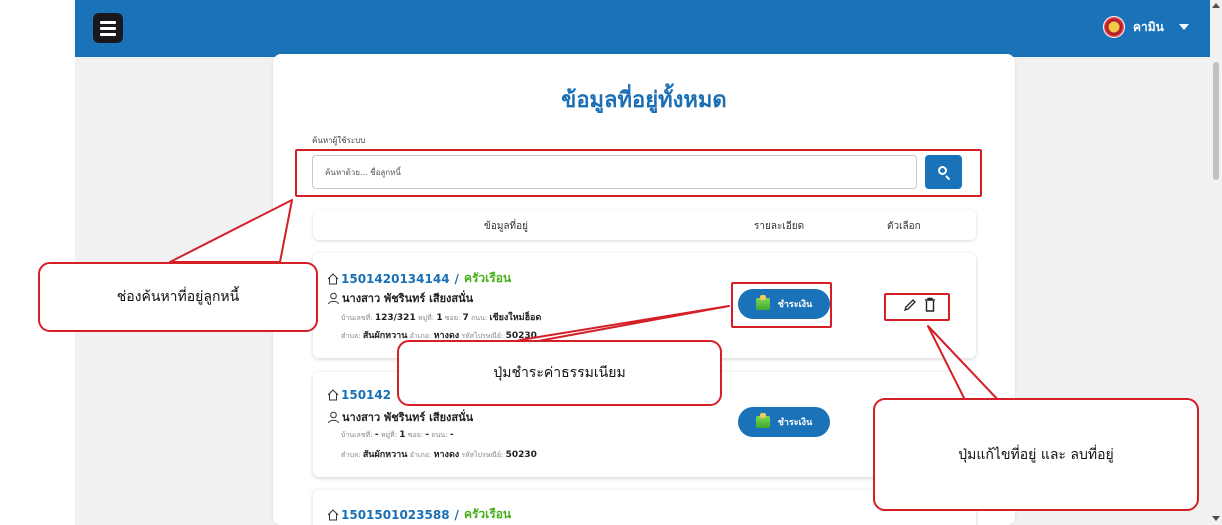  I want to click on edit-delete-annotation: ปุ่มแก้ไขที่อยู่ และ ลบที่อยู่, so click(1036, 454).